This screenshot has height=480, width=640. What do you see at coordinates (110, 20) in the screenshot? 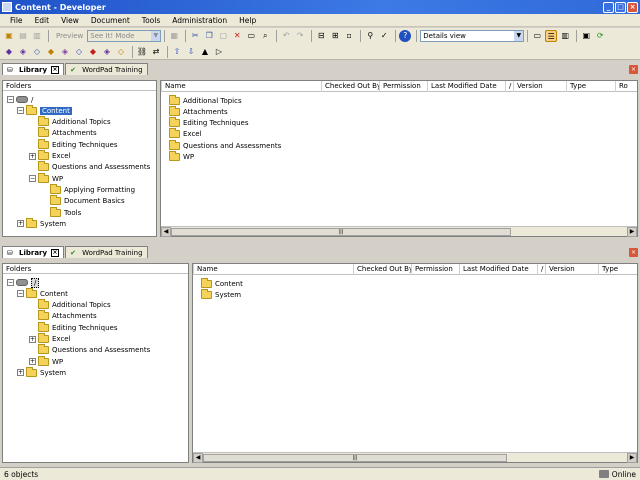
I see `menu-document: Document` at bounding box center [110, 20].